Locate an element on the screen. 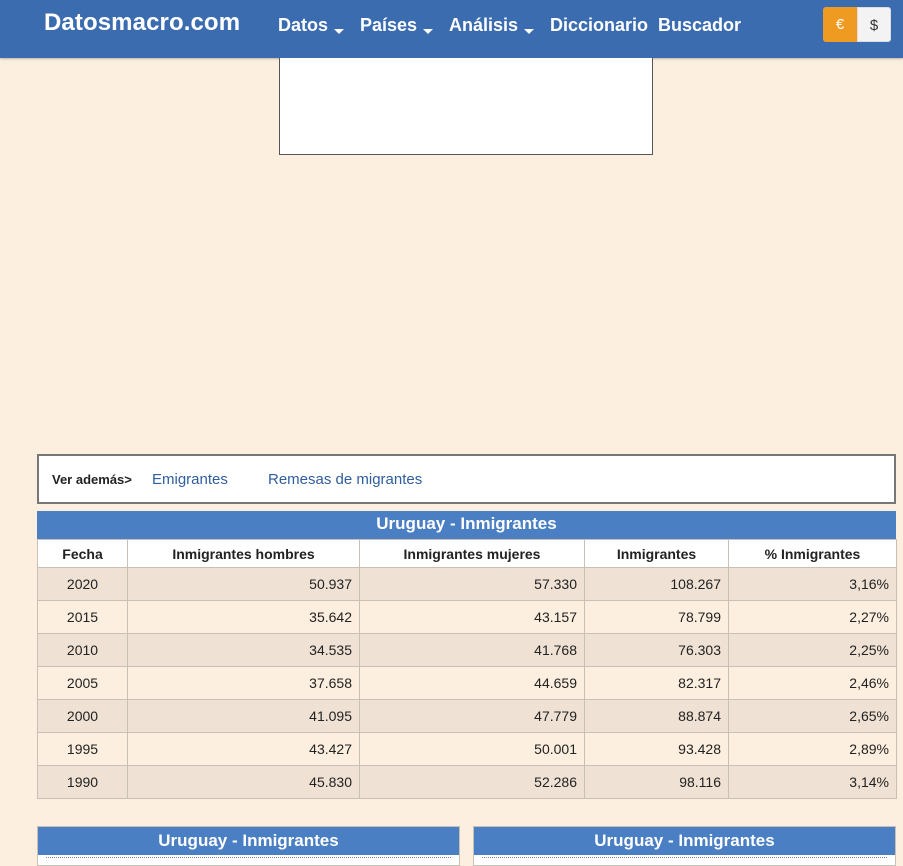 This screenshot has width=903, height=866. nav-item-label: Buscador is located at coordinates (700, 25).